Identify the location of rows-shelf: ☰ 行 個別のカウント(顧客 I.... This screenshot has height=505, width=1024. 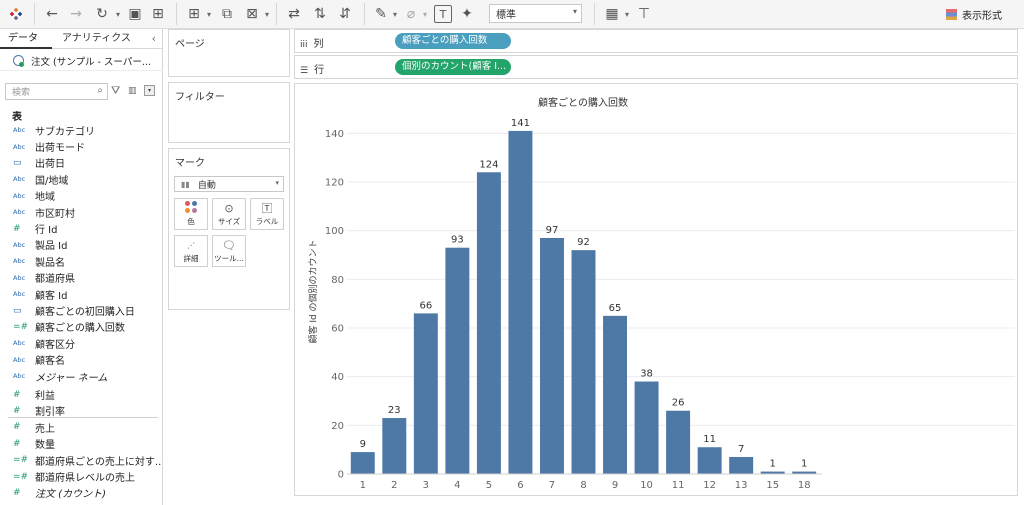
(656, 67).